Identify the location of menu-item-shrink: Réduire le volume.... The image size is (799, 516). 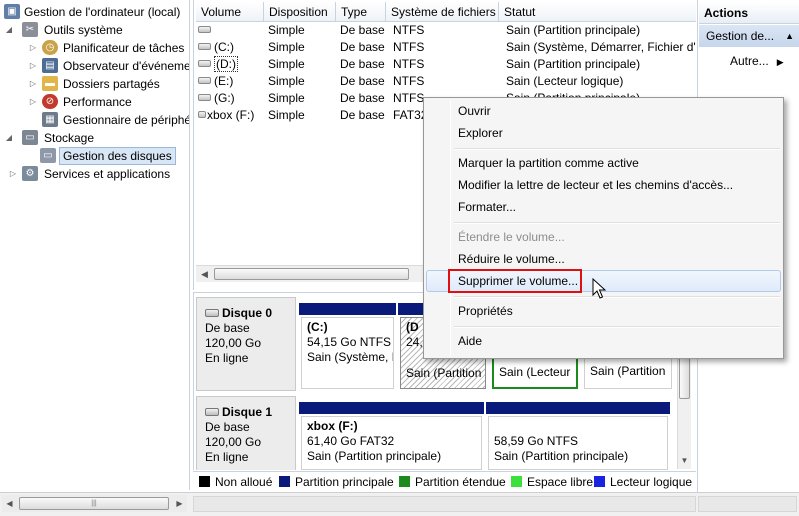
(603, 259).